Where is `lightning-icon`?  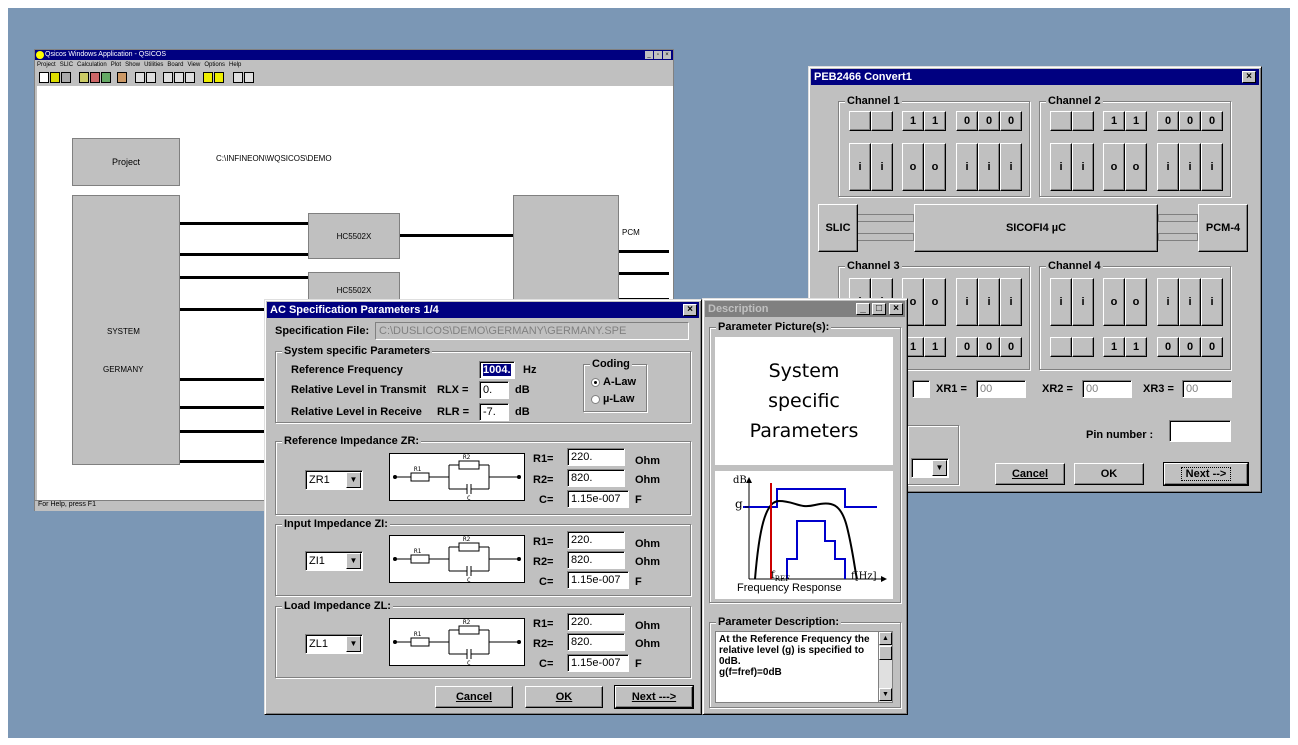
lightning-icon is located at coordinates (208, 77).